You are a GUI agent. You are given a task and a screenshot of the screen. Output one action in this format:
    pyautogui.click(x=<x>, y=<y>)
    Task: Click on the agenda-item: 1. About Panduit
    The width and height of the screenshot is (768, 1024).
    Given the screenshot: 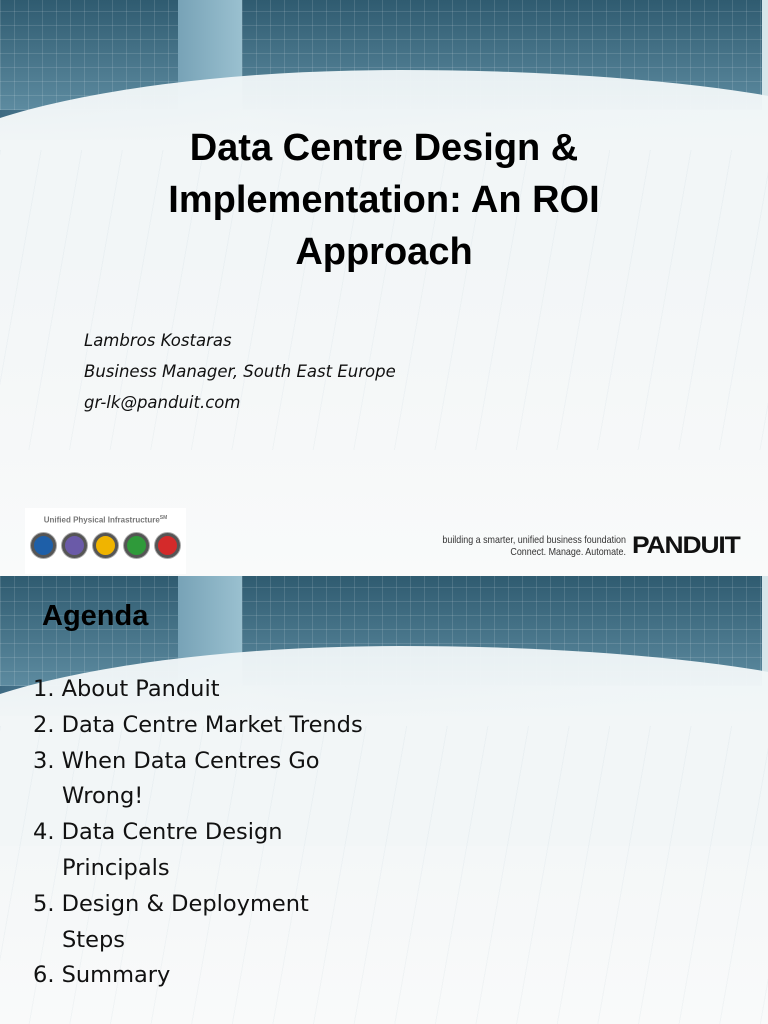 What is the action you would take?
    pyautogui.click(x=126, y=689)
    